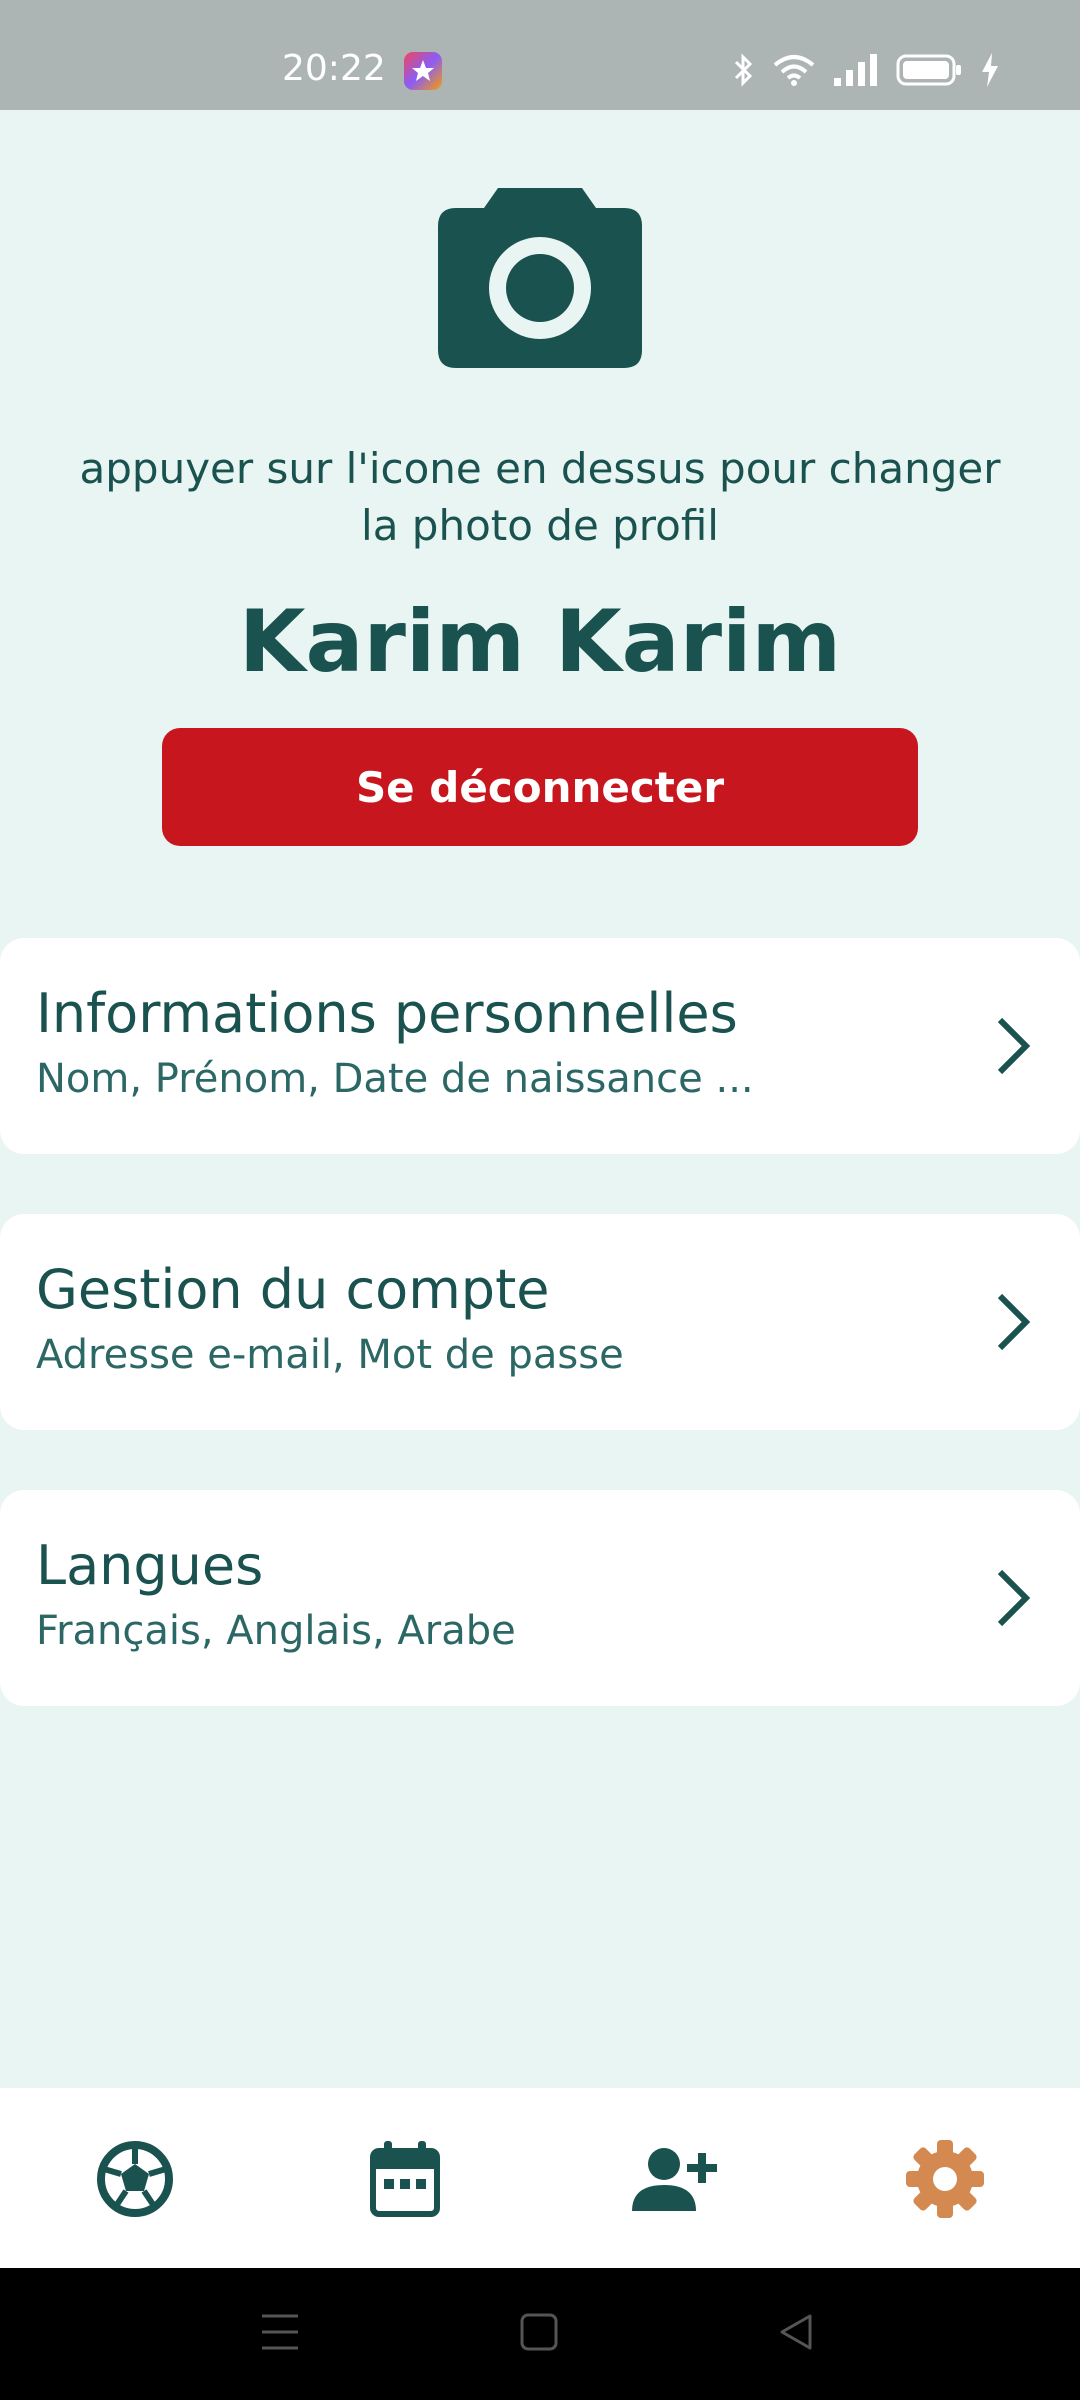 The height and width of the screenshot is (2400, 1080). What do you see at coordinates (150, 1565) in the screenshot?
I see `settings-item-title: Langues` at bounding box center [150, 1565].